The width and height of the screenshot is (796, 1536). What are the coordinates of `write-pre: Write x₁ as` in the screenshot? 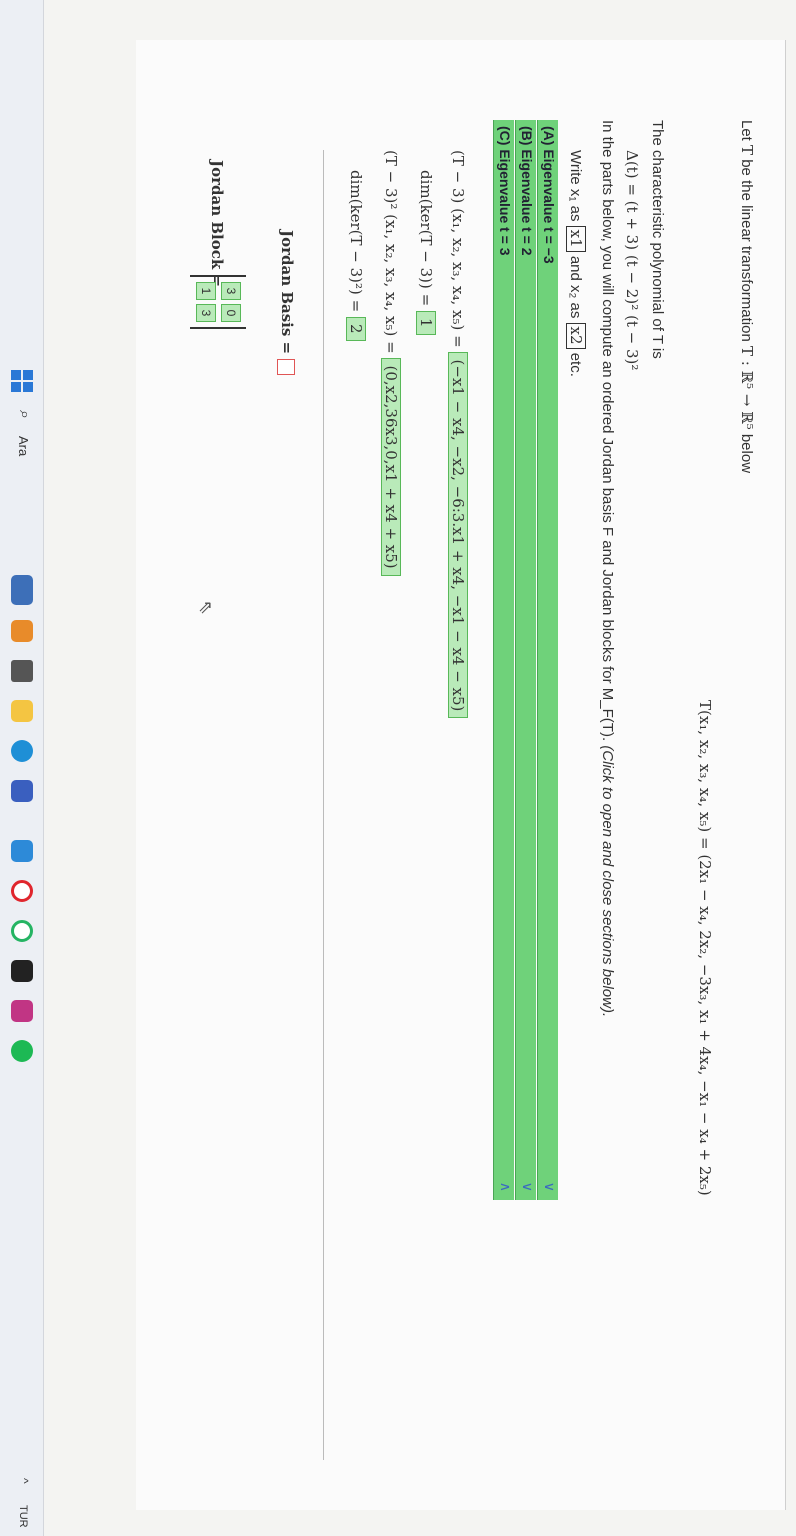 It's located at (575, 186).